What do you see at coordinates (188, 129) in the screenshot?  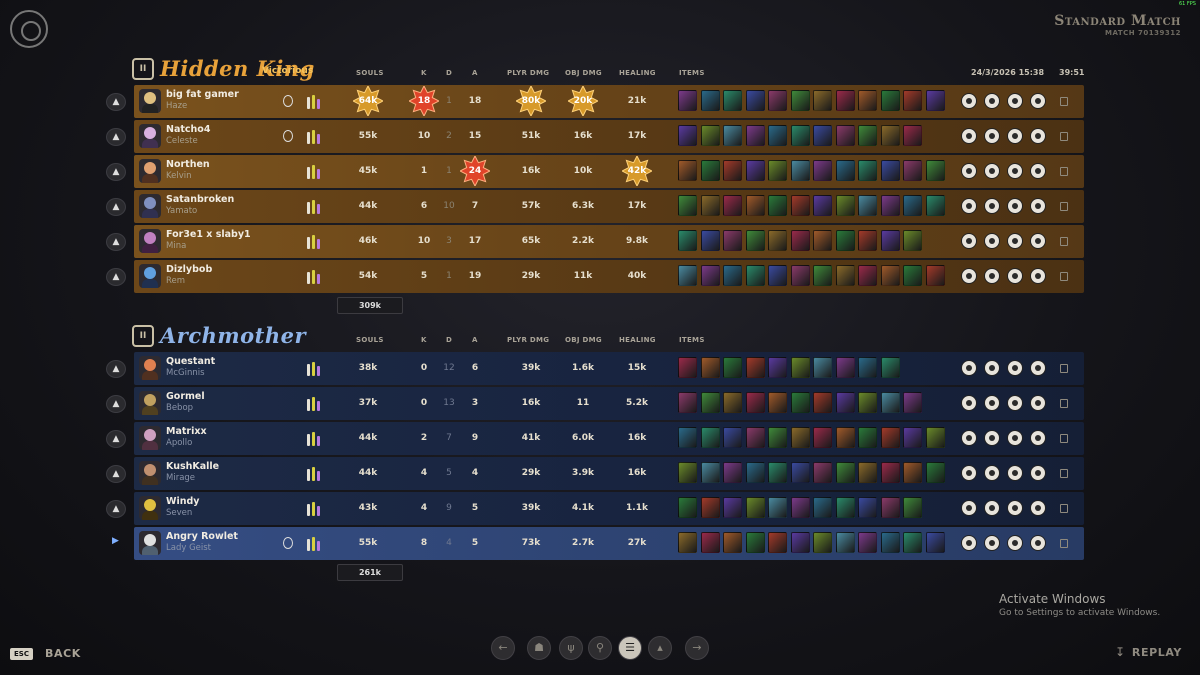 I see `player-name: Natcho4` at bounding box center [188, 129].